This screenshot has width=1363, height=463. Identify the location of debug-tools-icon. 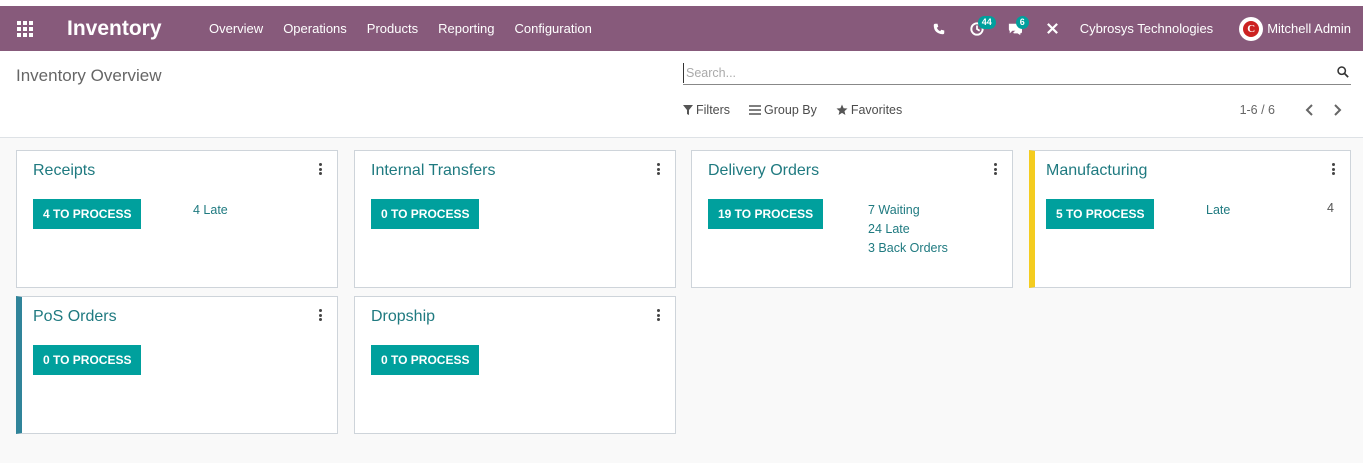
(1053, 28).